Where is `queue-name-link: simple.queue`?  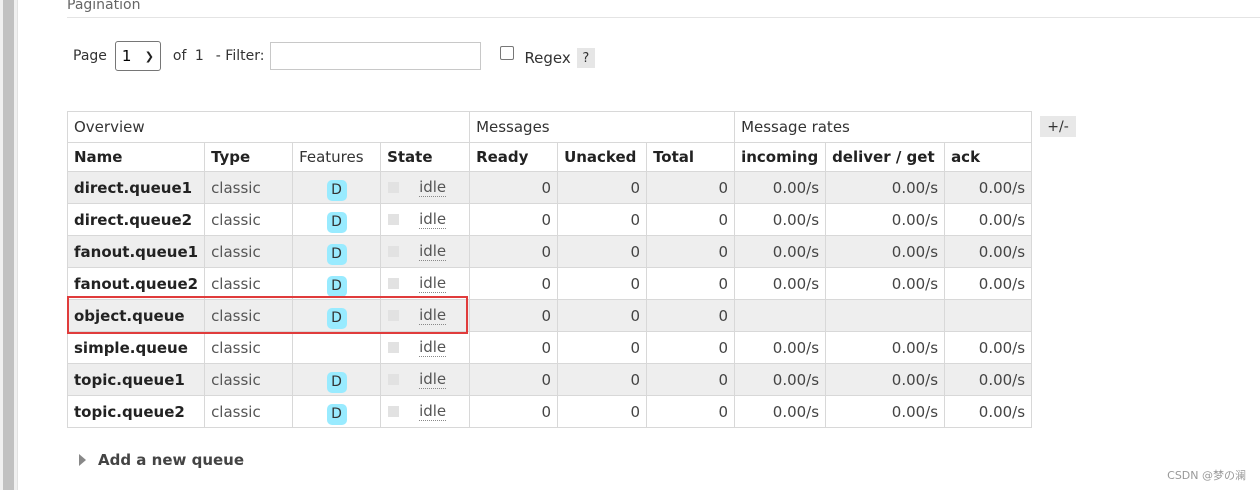 queue-name-link: simple.queue is located at coordinates (136, 347).